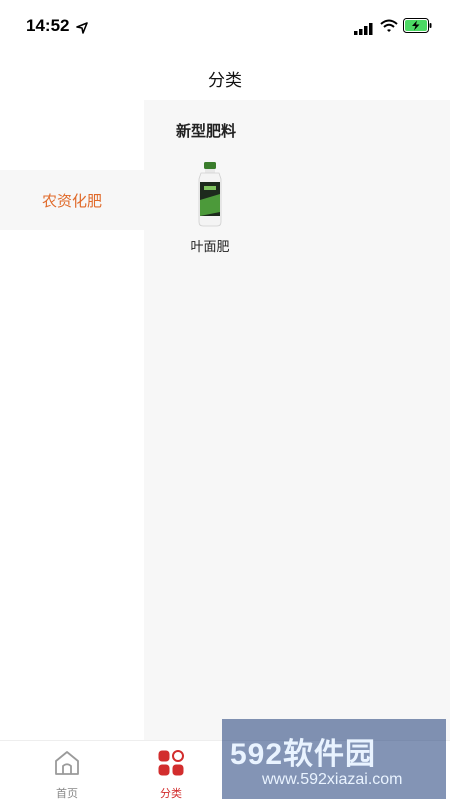 This screenshot has height=801, width=450. I want to click on watermark-url: www.592xiazai.com, so click(332, 779).